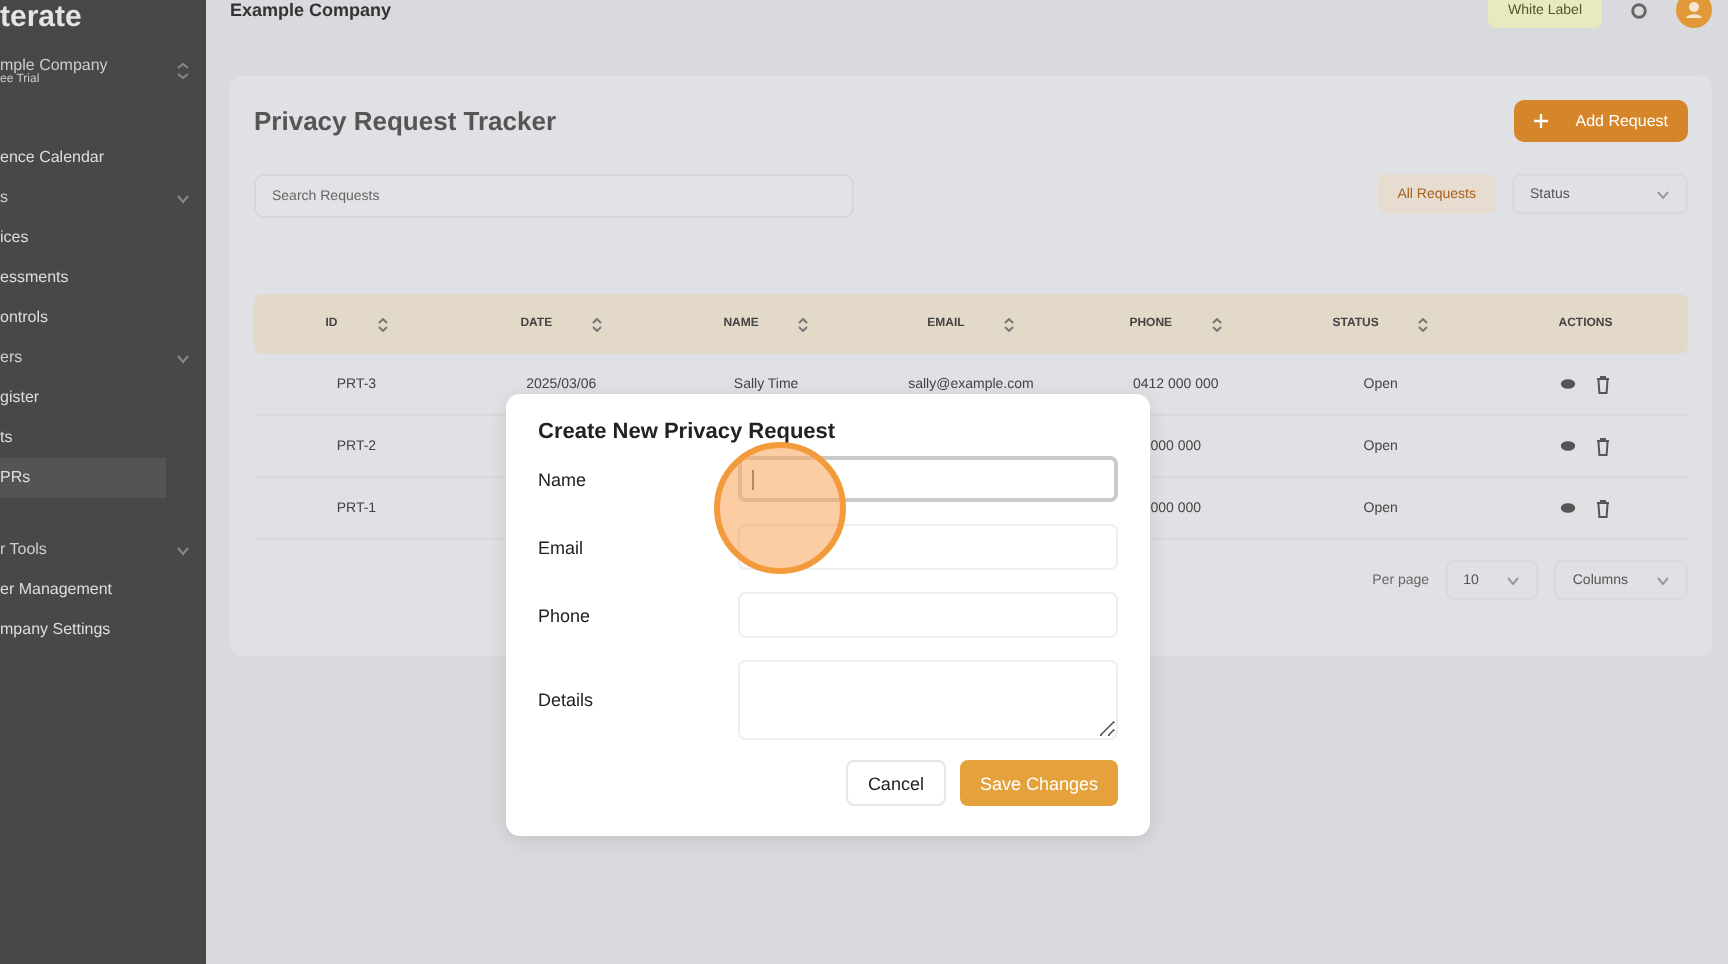 Image resolution: width=1728 pixels, height=964 pixels. What do you see at coordinates (103, 550) in the screenshot?
I see `sidebar-section: r Tools` at bounding box center [103, 550].